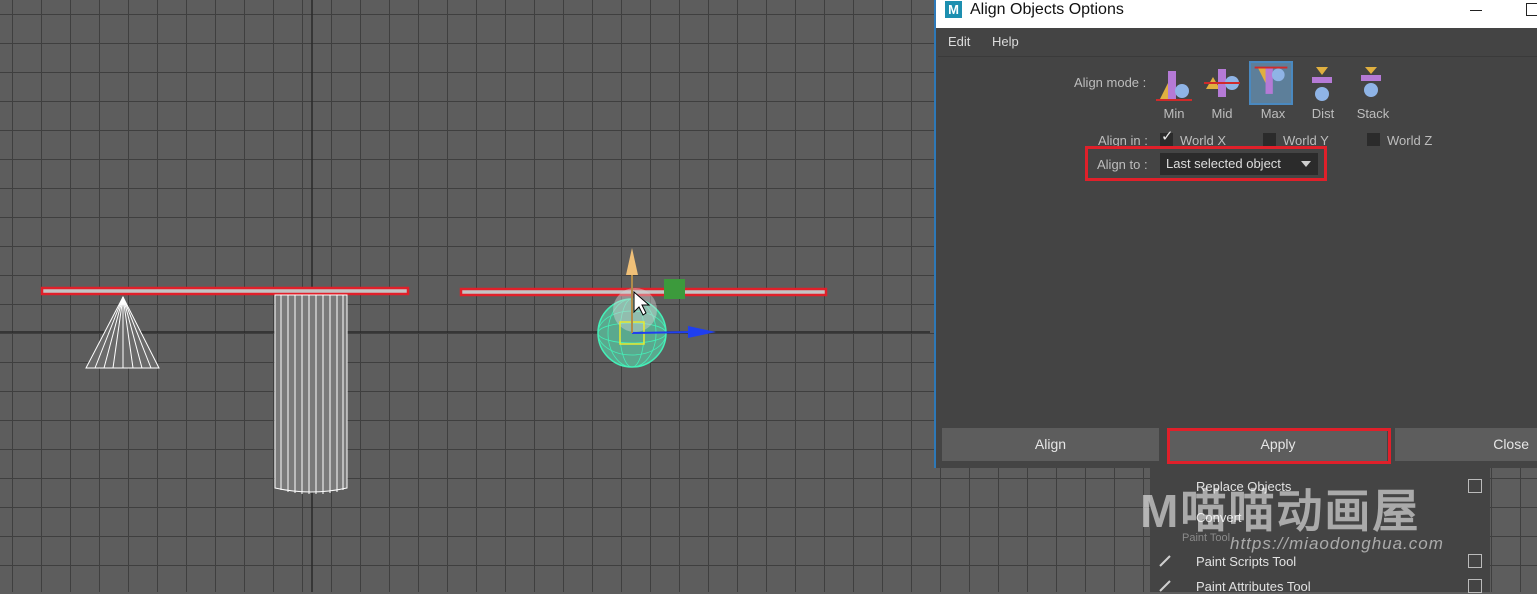 The image size is (1537, 594). Describe the element at coordinates (1047, 9) in the screenshot. I see `dialog-title: Align Objects Options` at that location.